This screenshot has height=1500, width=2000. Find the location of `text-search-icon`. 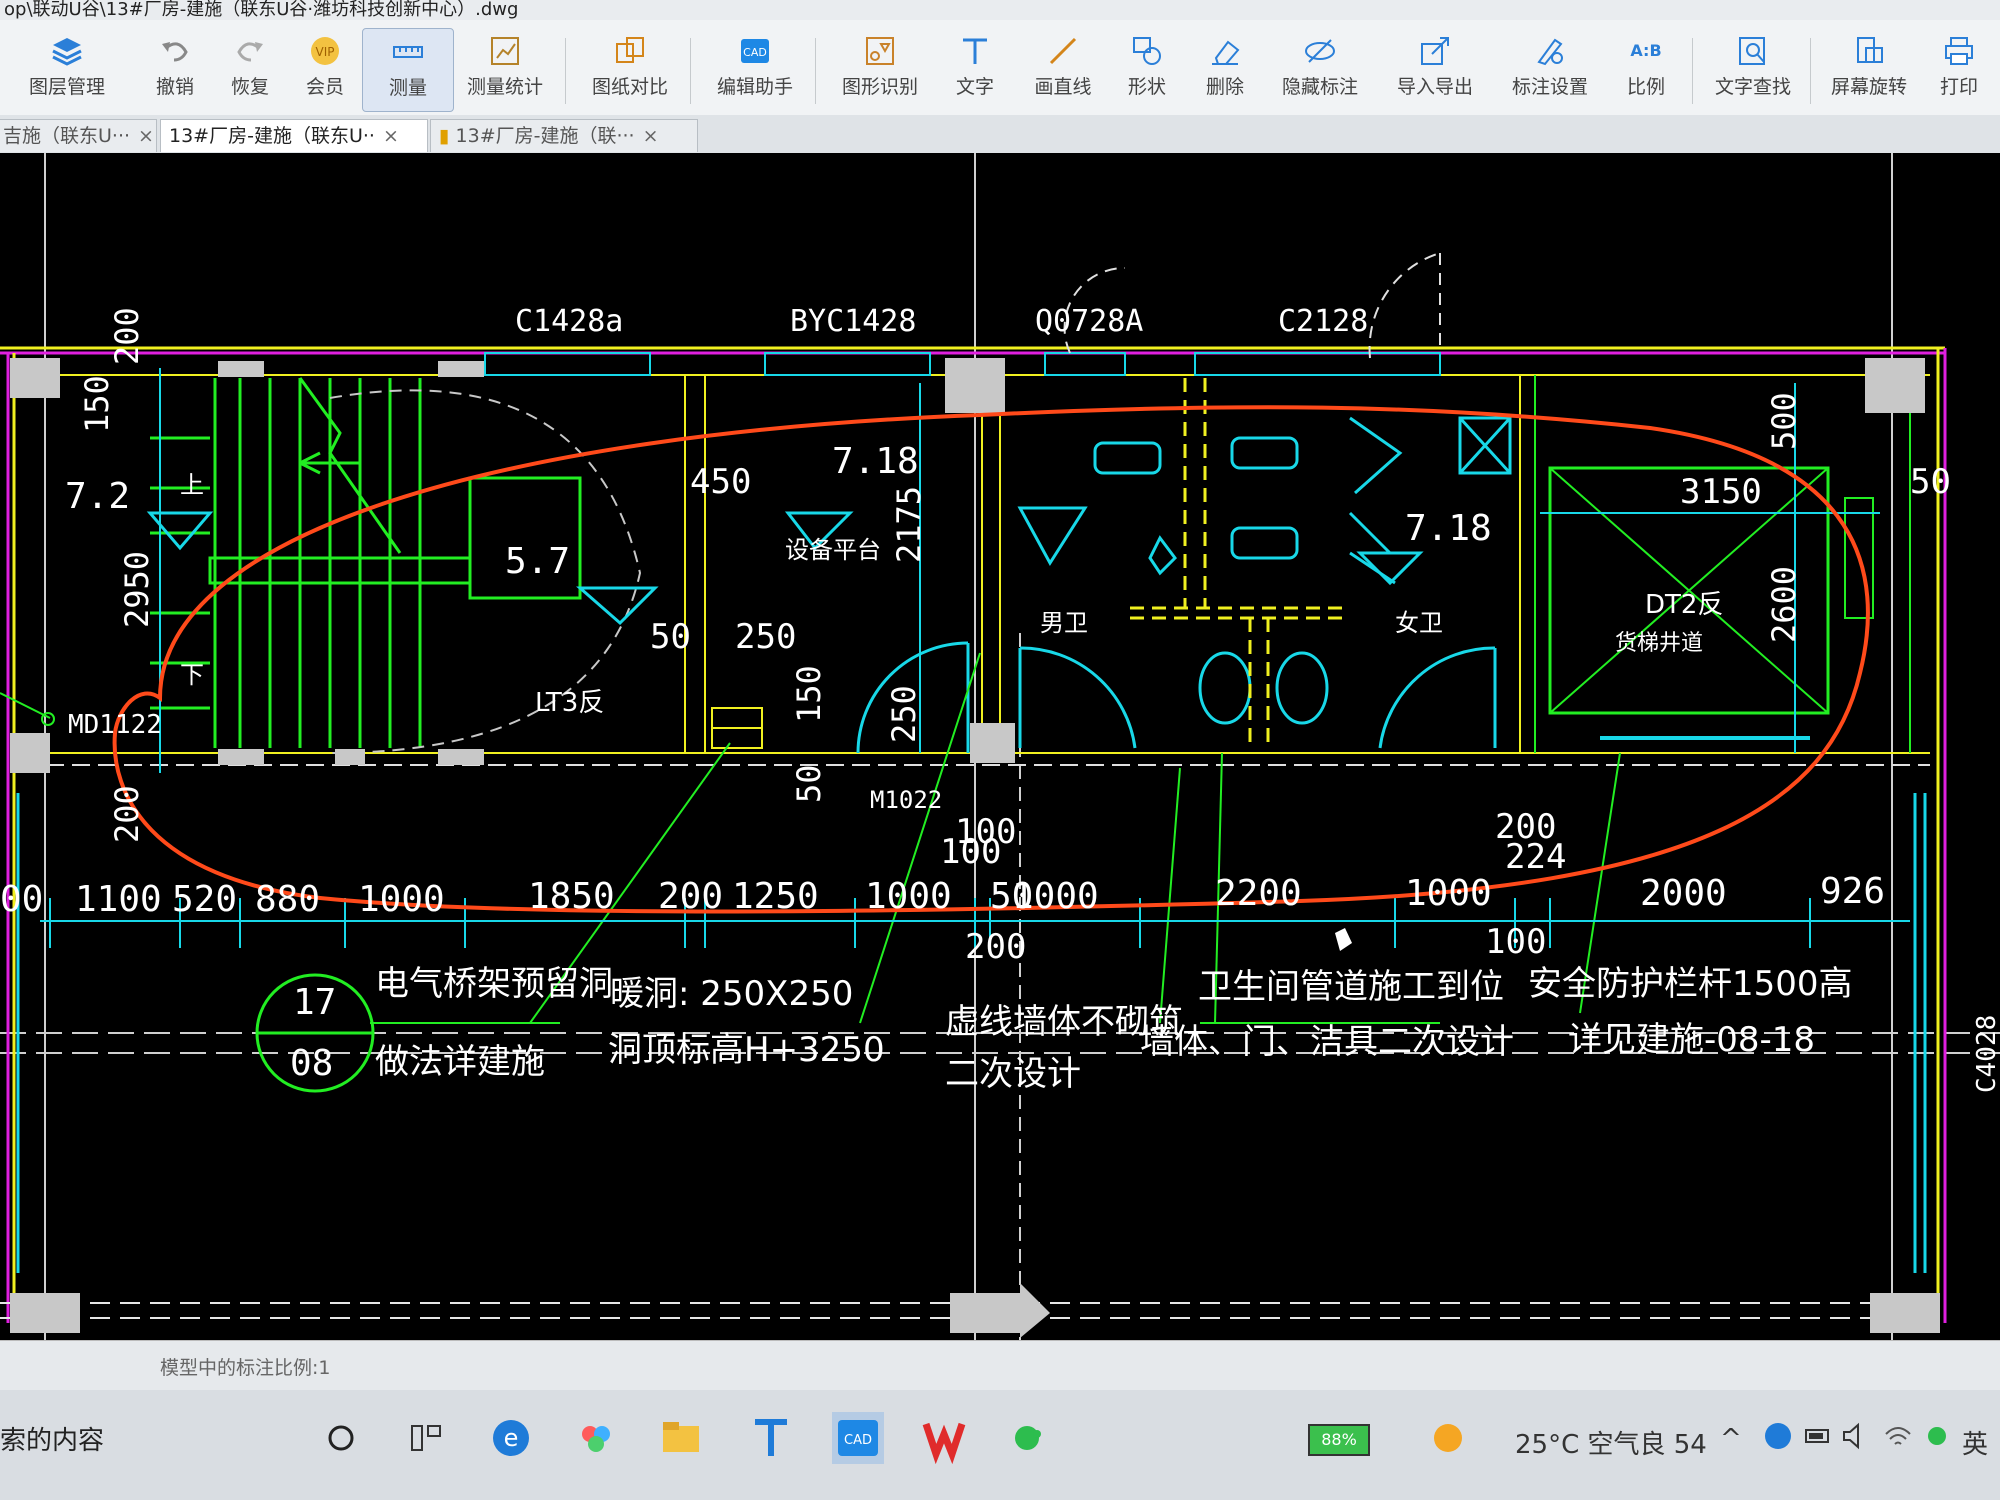

text-search-icon is located at coordinates (1752, 51).